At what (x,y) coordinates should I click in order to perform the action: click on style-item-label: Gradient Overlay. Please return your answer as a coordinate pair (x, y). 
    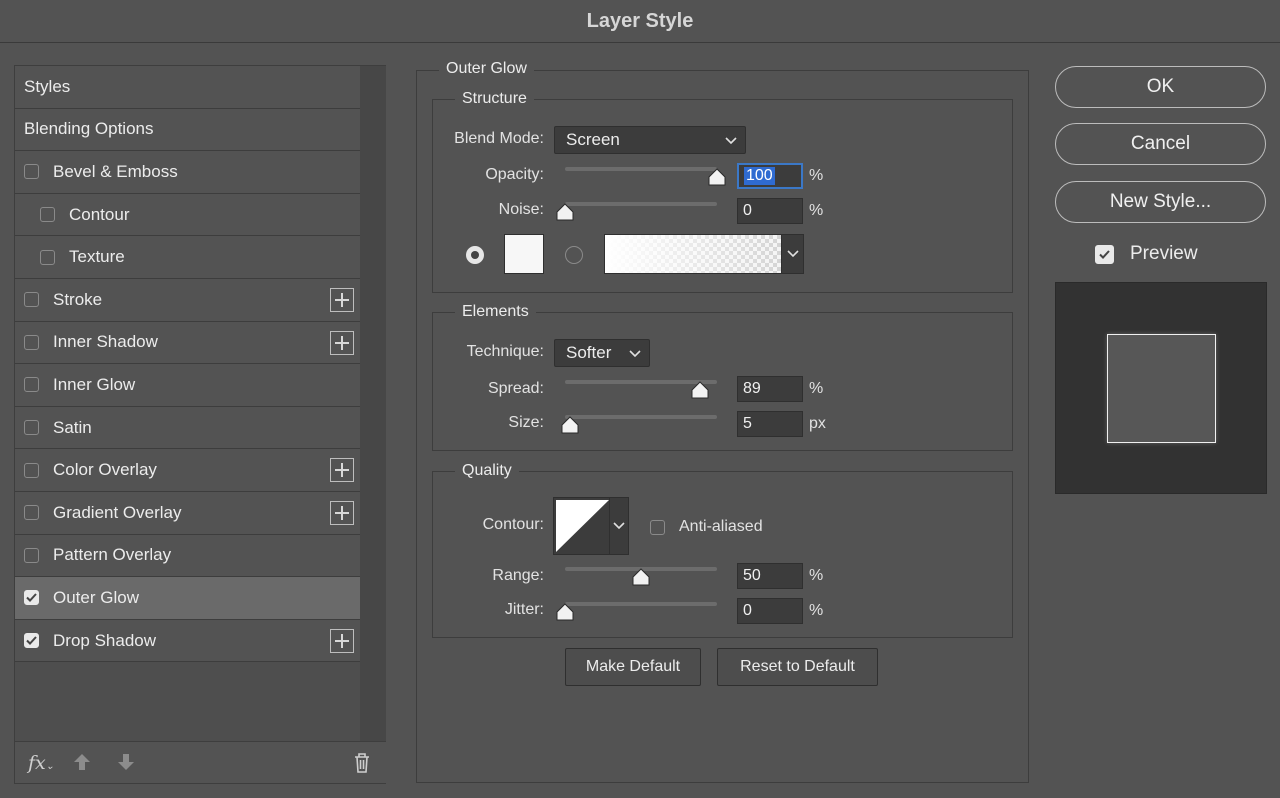
    Looking at the image, I should click on (117, 512).